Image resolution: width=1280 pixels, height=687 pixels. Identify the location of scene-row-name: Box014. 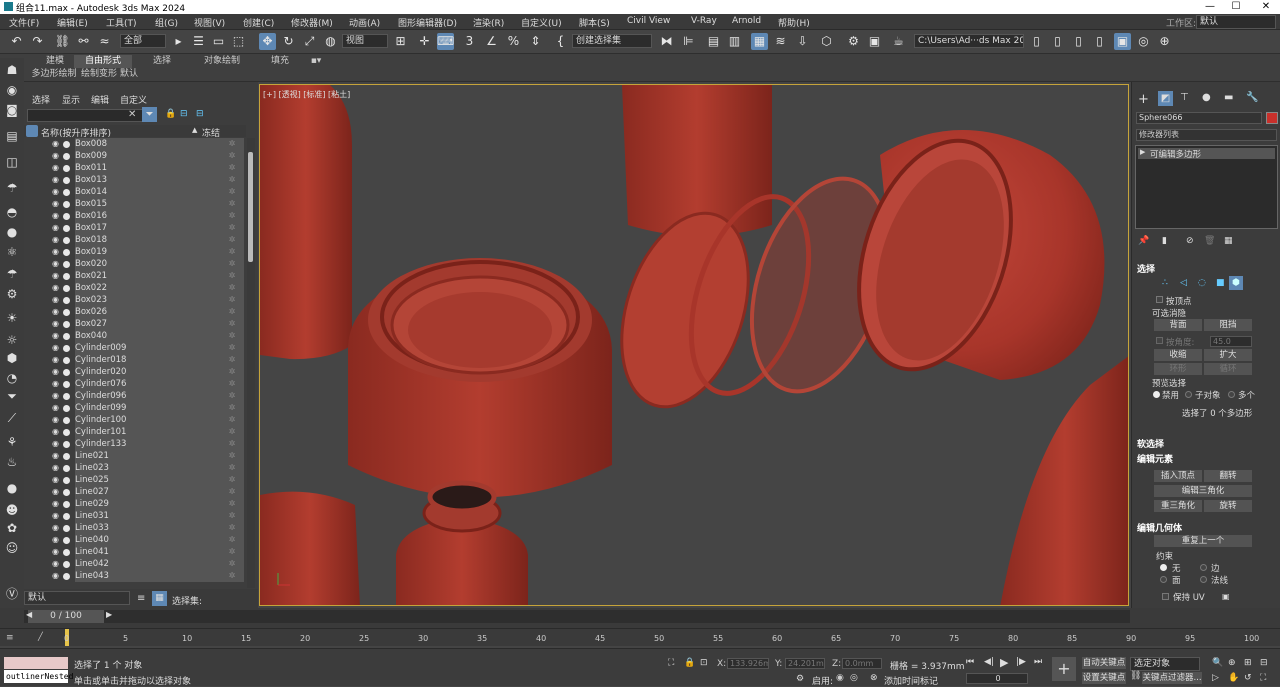
(147, 192).